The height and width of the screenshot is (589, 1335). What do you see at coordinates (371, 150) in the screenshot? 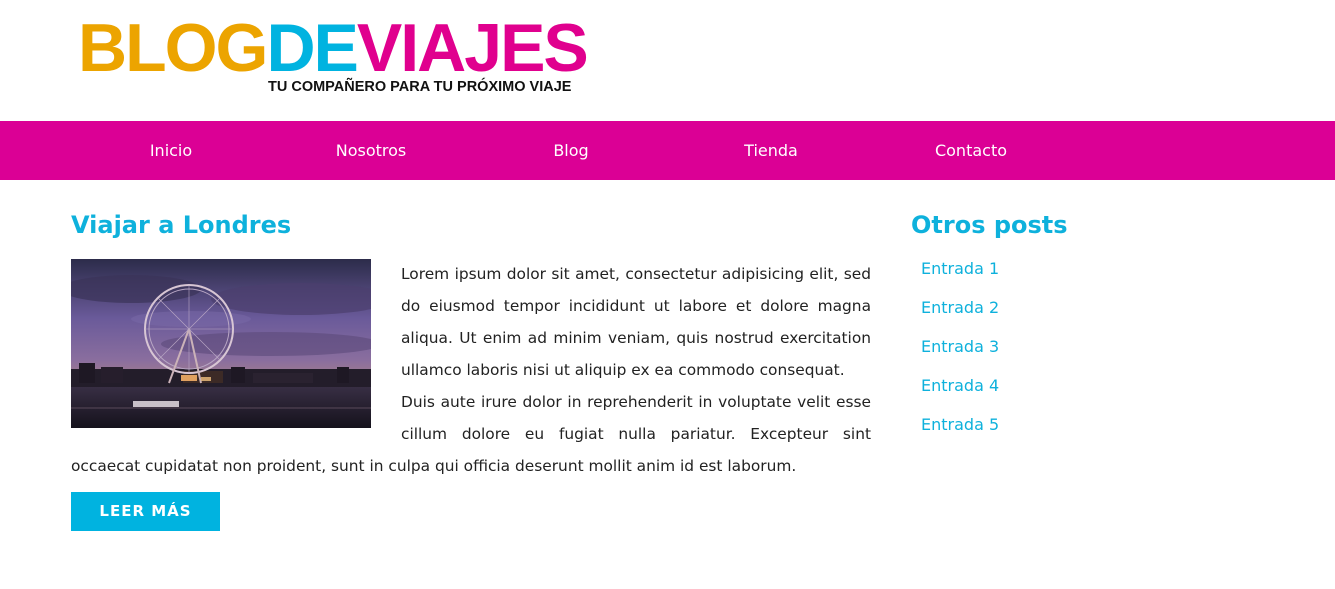
I see `nav-item-nosotros: Nosotros` at bounding box center [371, 150].